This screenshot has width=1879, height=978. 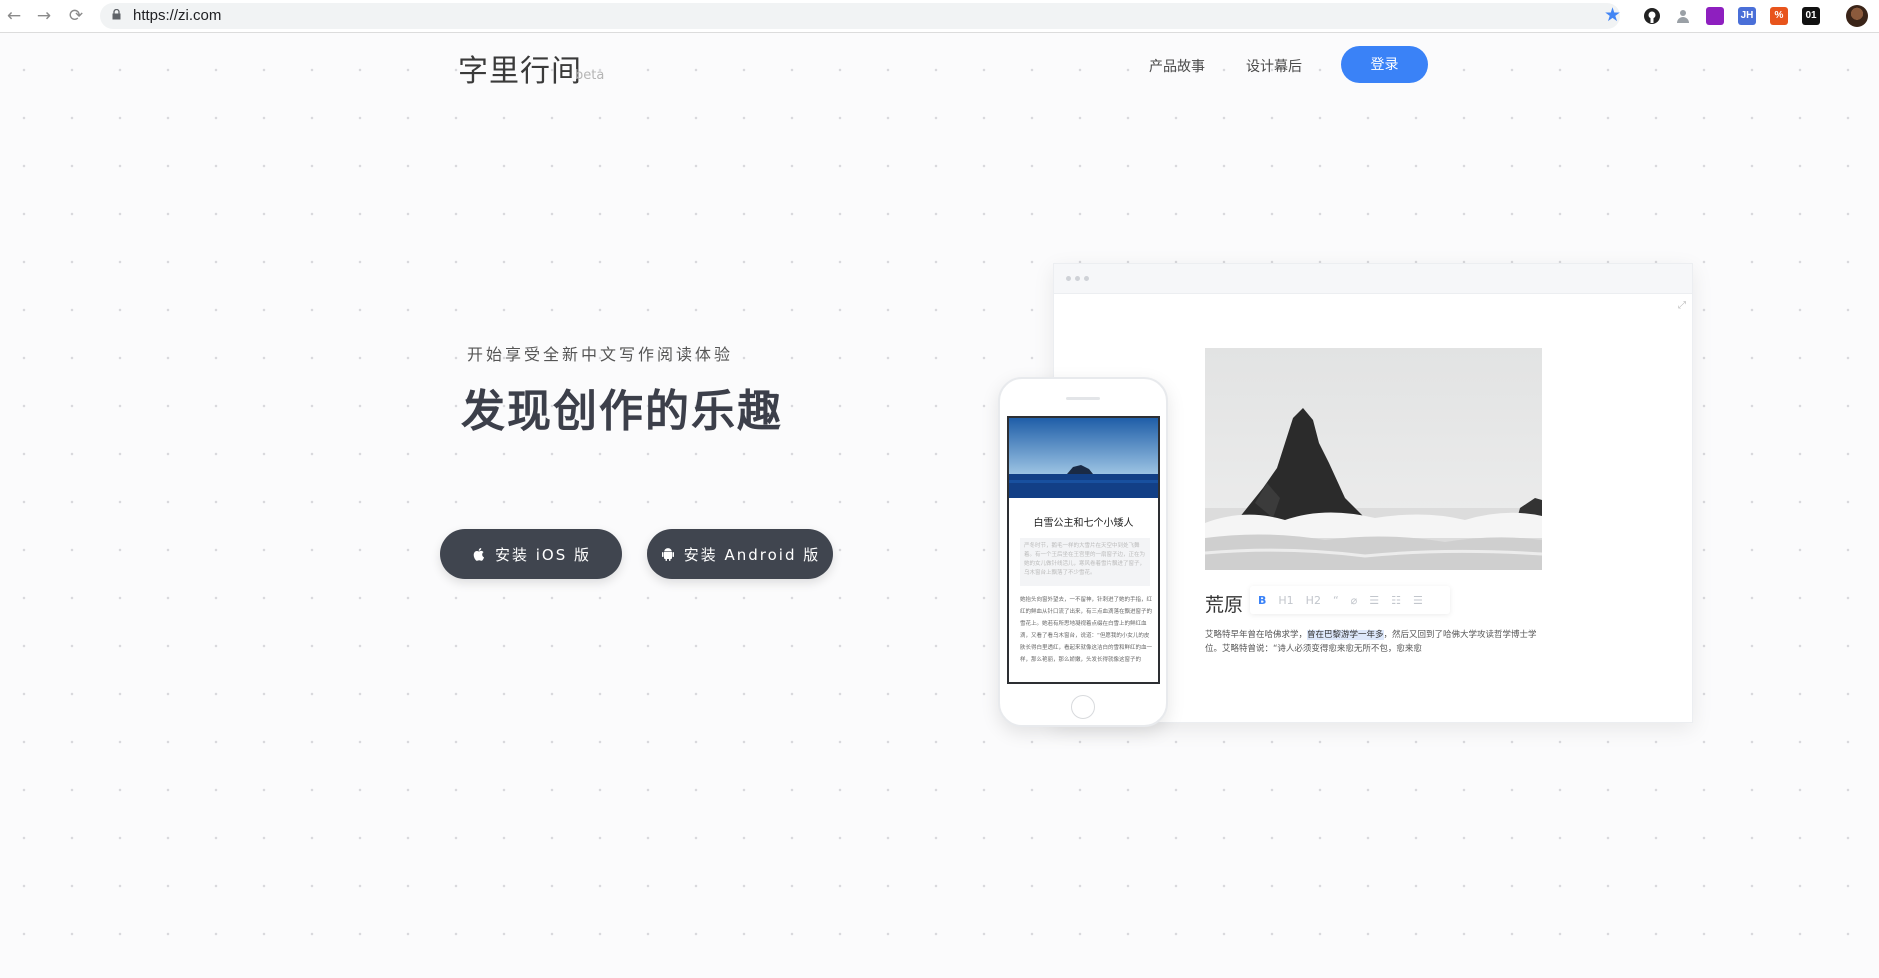 I want to click on back-icon: ←, so click(x=14, y=16).